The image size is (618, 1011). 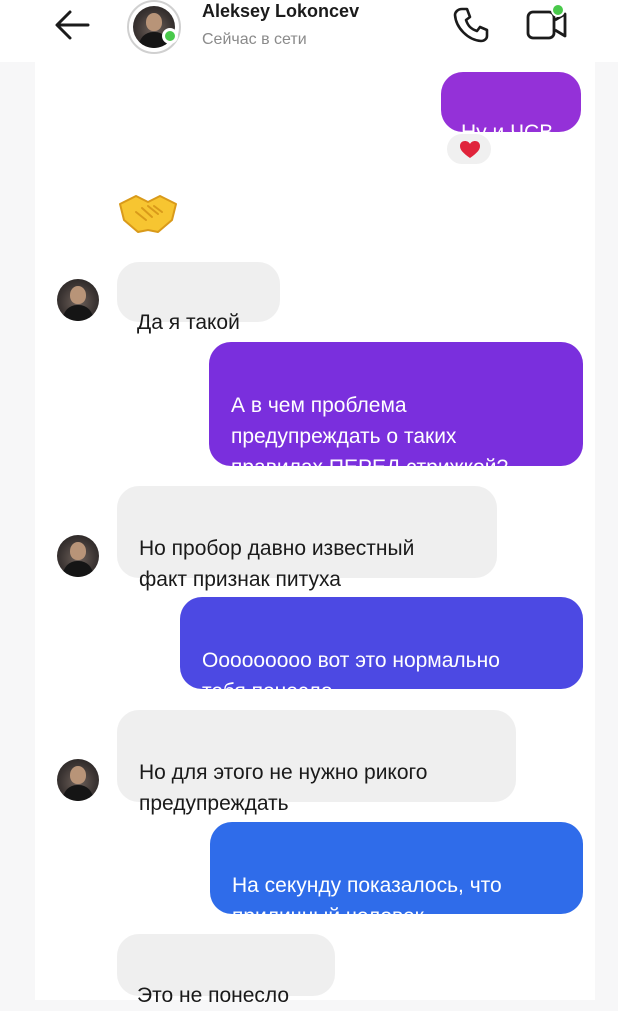 I want to click on phone-icon, so click(x=471, y=25).